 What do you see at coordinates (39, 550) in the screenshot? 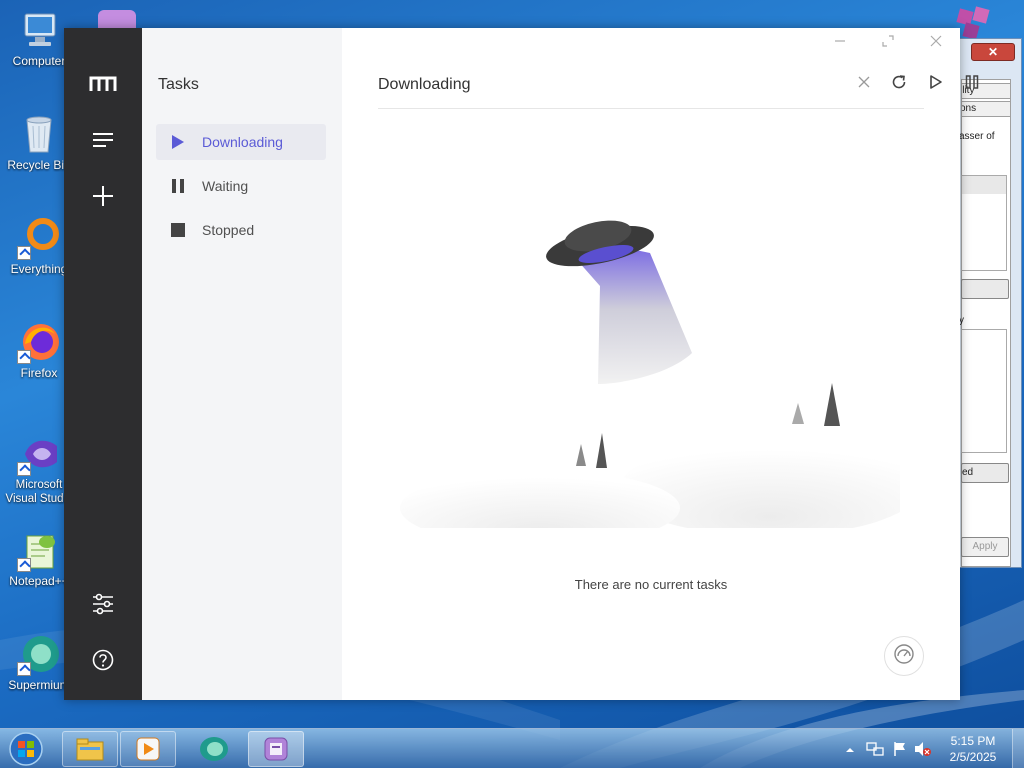
I see `notepad-plus-plus-icon` at bounding box center [39, 550].